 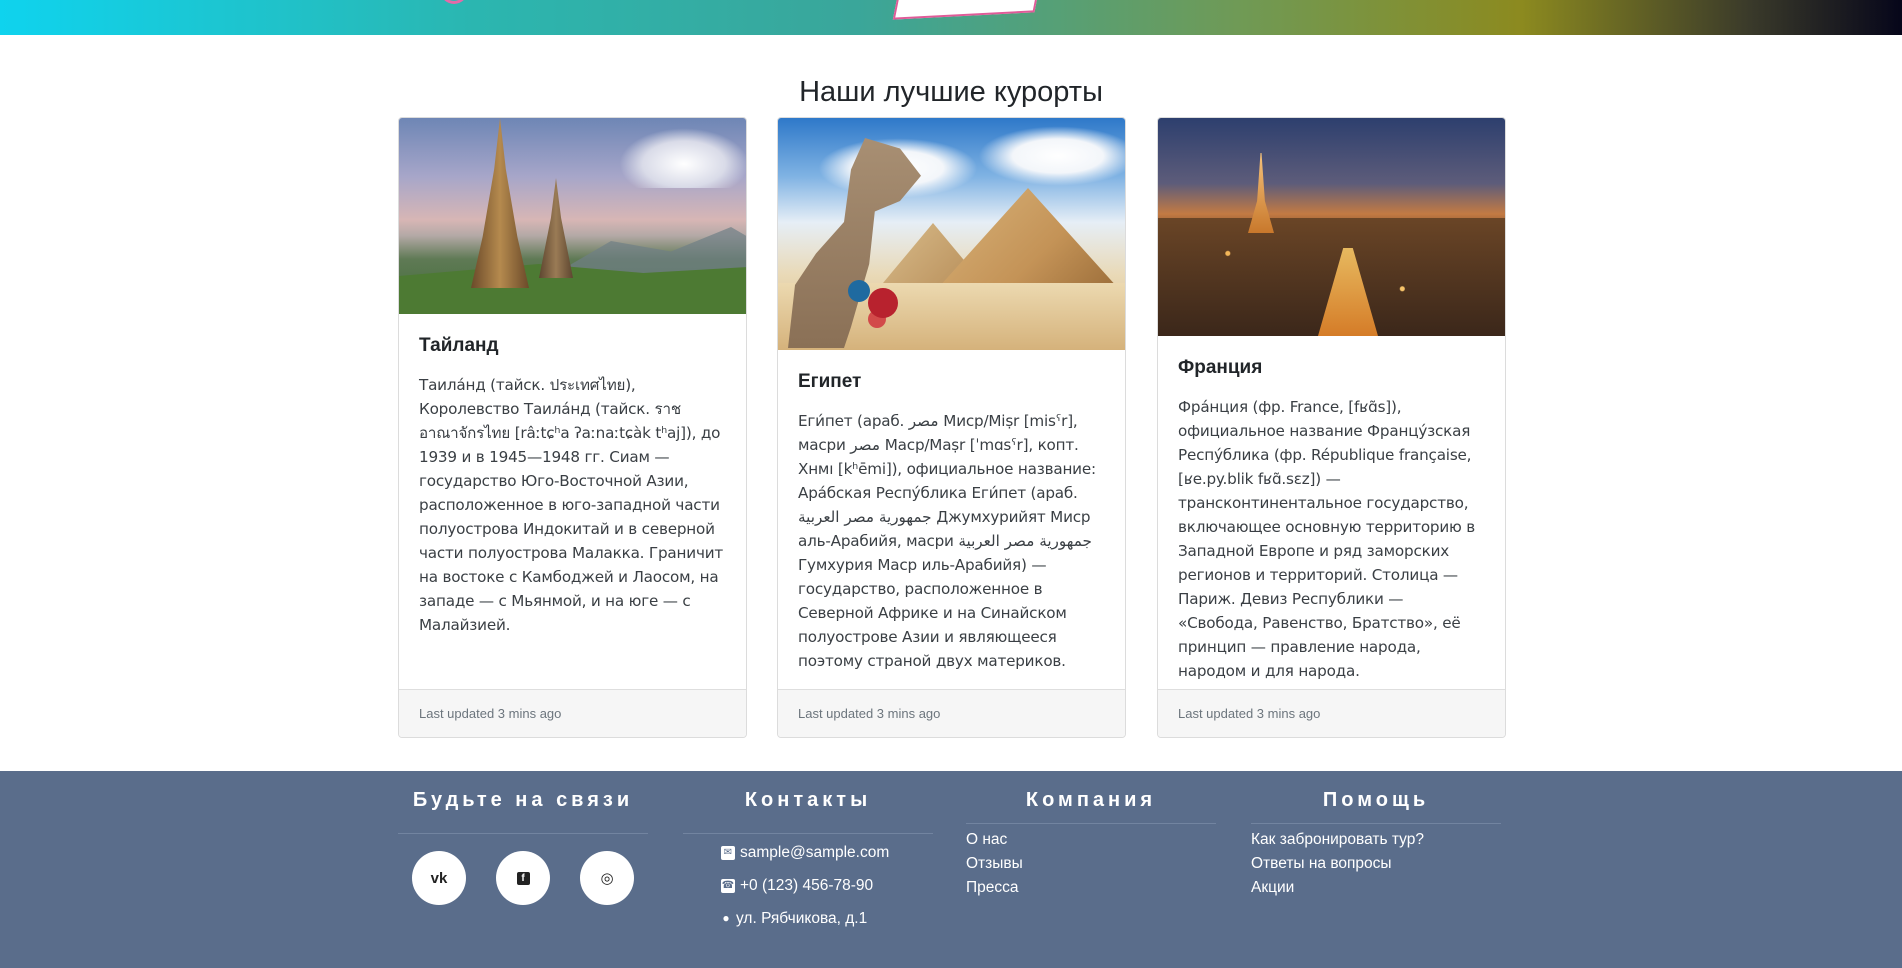 I want to click on header-banner, so click(x=951, y=17).